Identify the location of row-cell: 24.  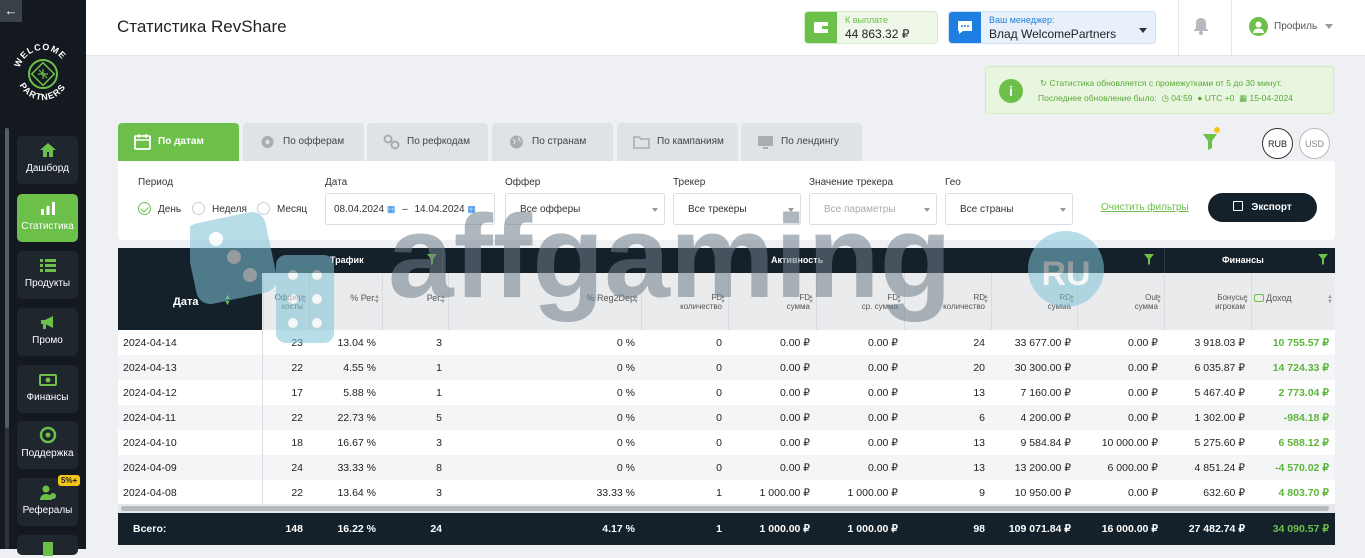
(979, 343).